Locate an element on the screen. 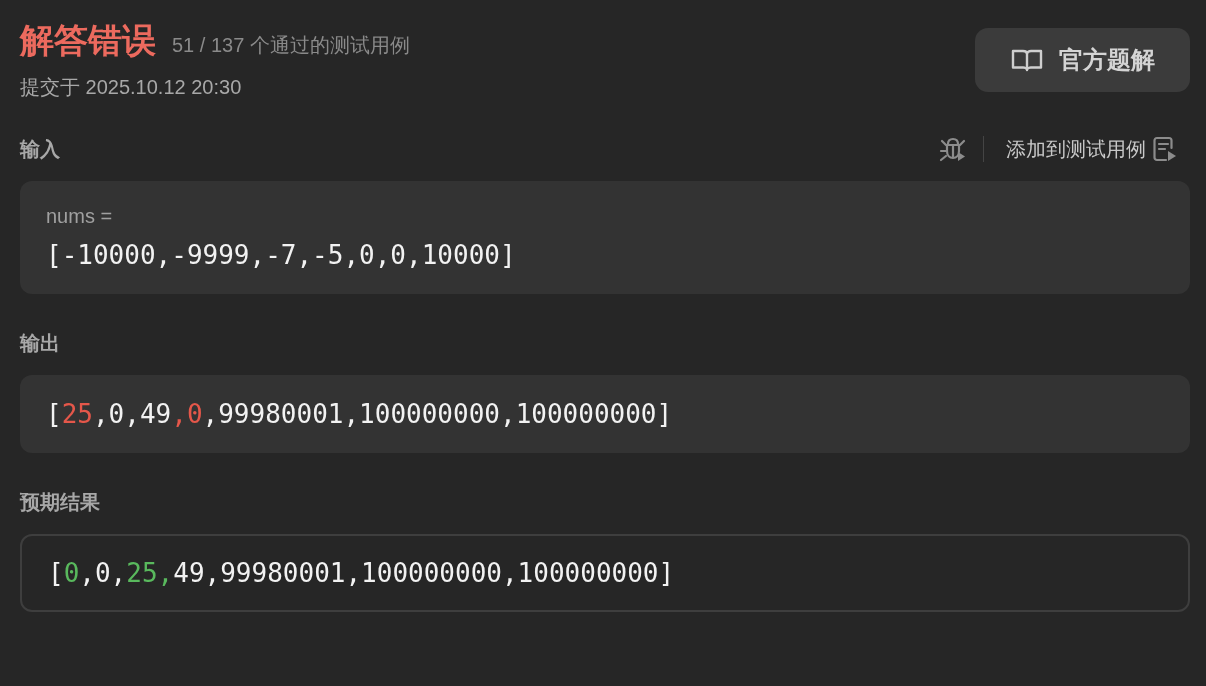 The width and height of the screenshot is (1206, 686). result-status: 解答错误 is located at coordinates (88, 40).